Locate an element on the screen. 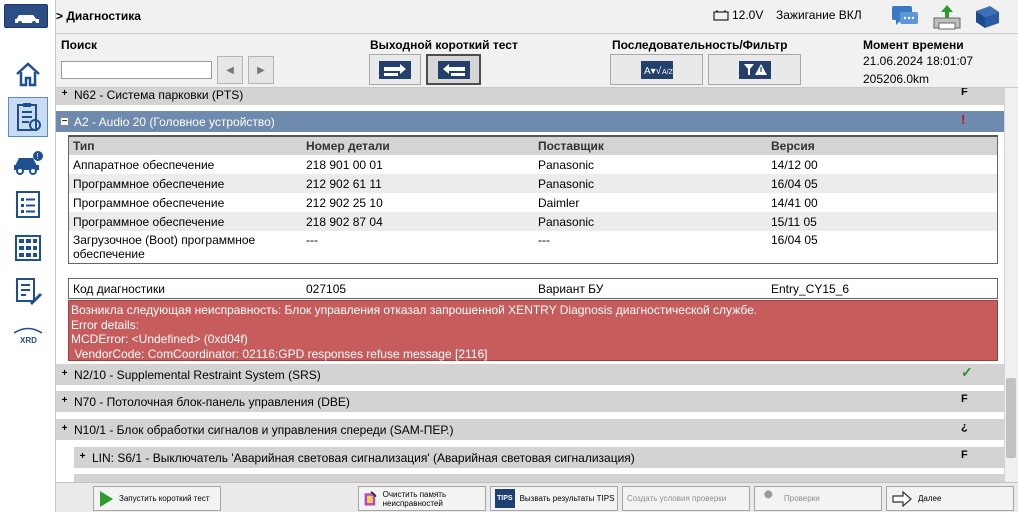 The height and width of the screenshot is (512, 1018). breadcrumb: > Диагностика is located at coordinates (98, 16).